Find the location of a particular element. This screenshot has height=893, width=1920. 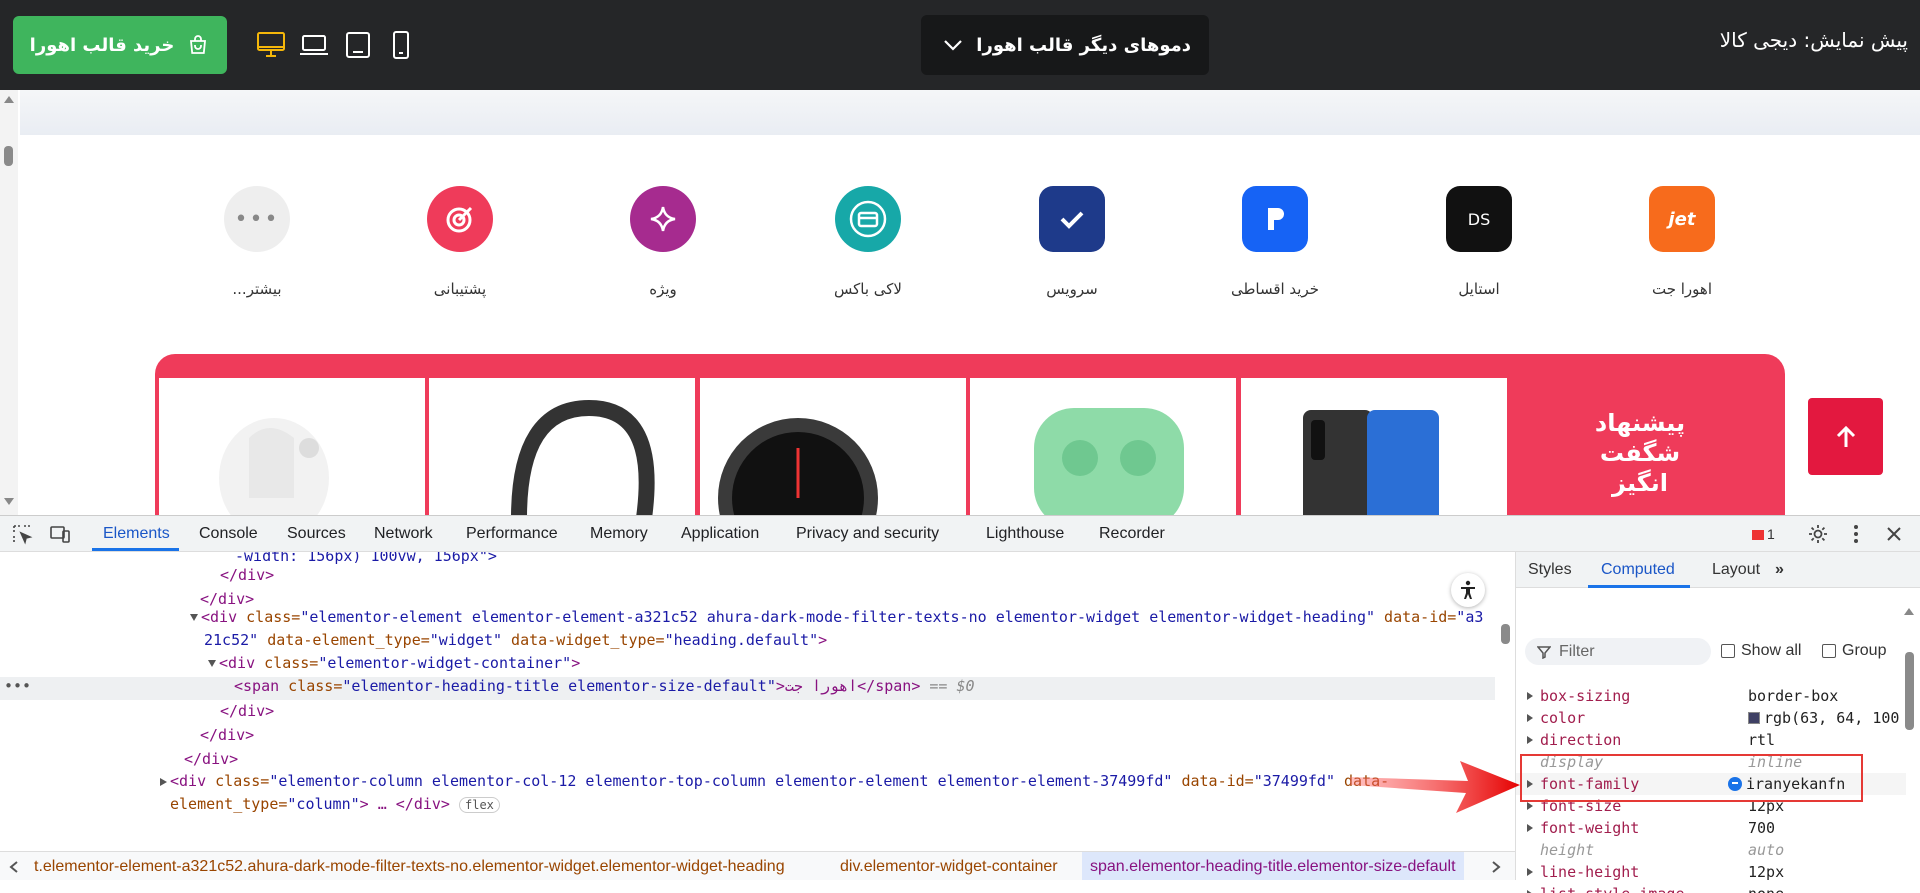

tab-recorder: Recorder is located at coordinates (1132, 534).